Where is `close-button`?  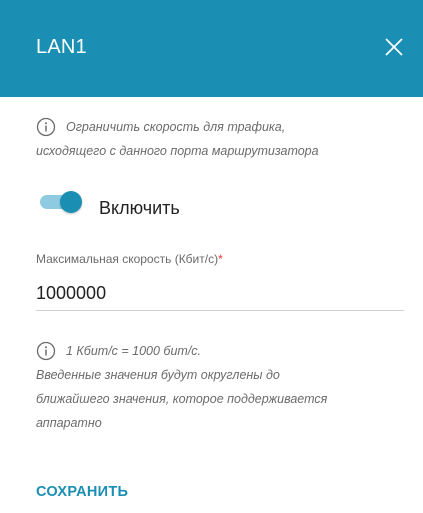
close-button is located at coordinates (394, 47).